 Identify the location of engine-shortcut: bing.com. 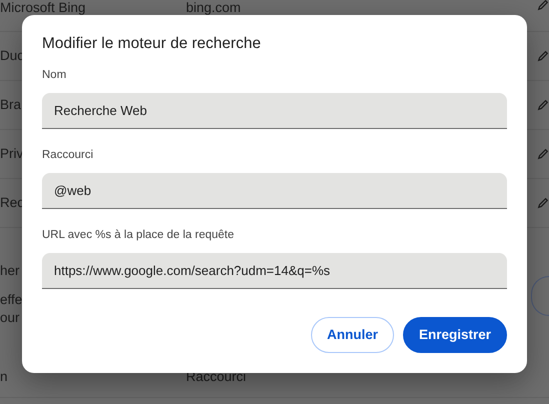
(213, 8).